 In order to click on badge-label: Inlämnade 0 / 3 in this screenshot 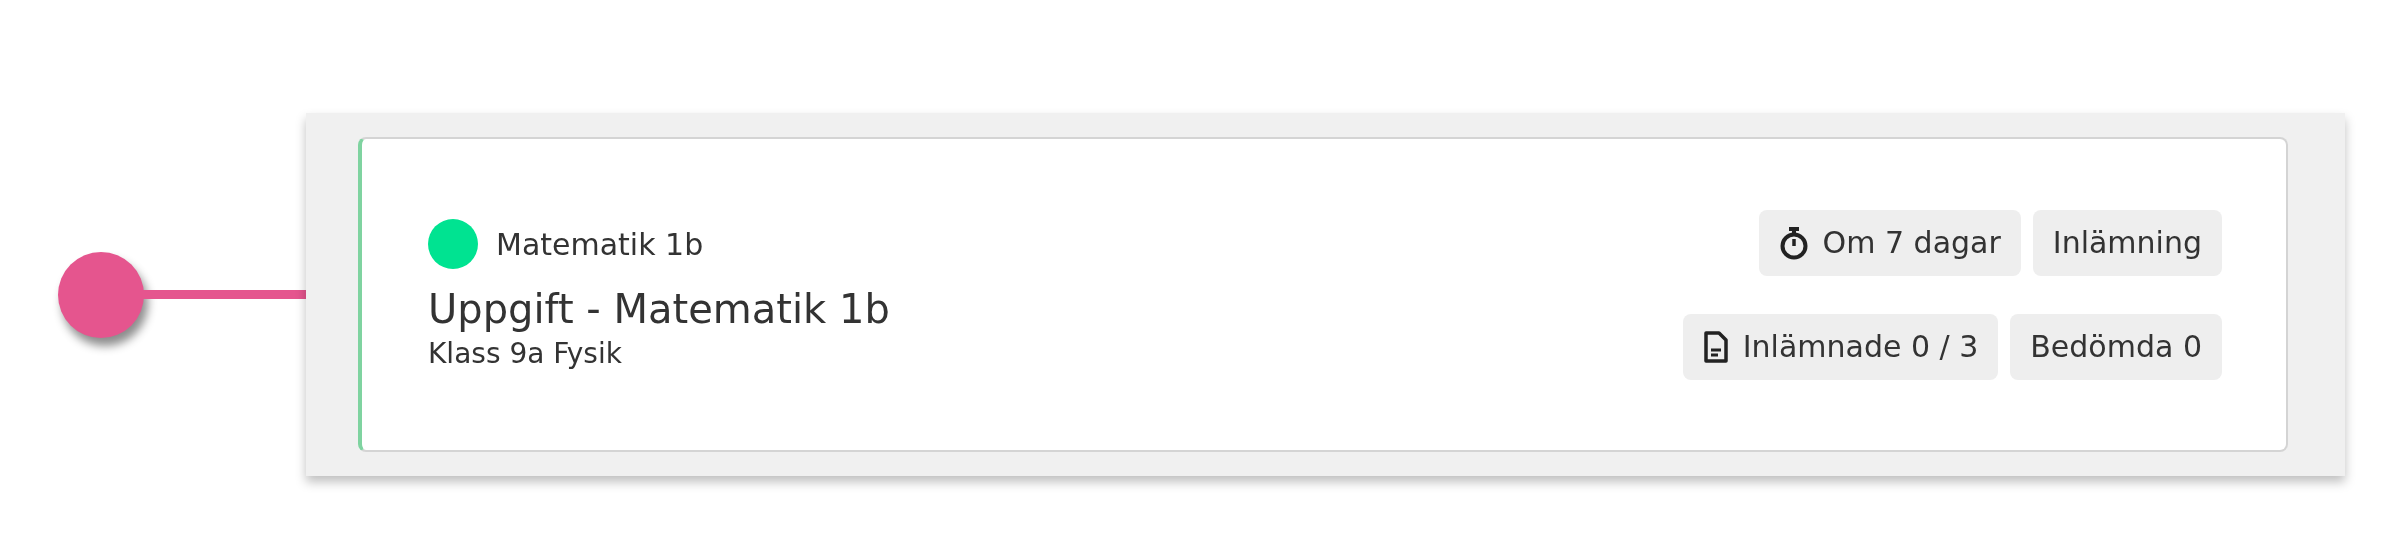, I will do `click(1860, 346)`.